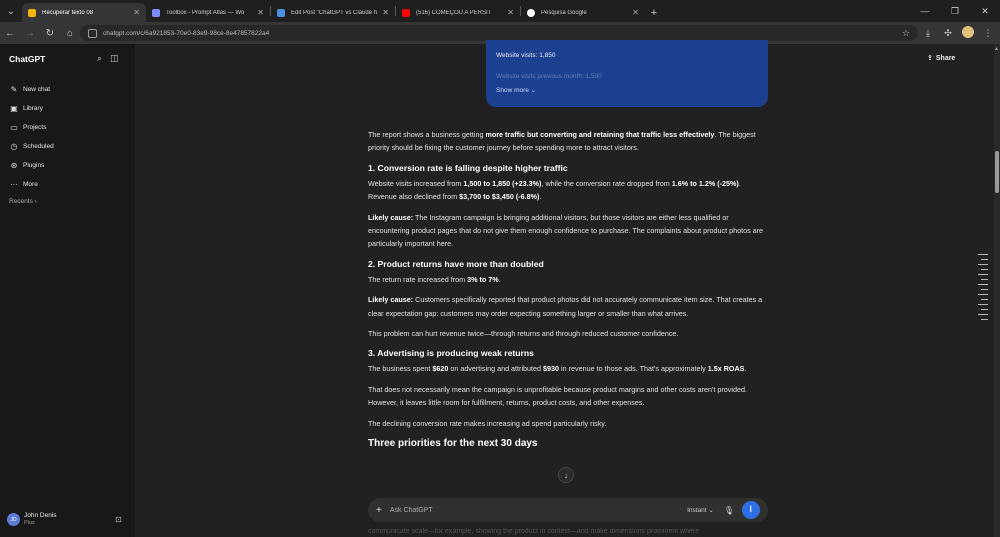 Image resolution: width=1000 pixels, height=537 pixels. What do you see at coordinates (27, 59) in the screenshot?
I see `app-title: ChatGPT` at bounding box center [27, 59].